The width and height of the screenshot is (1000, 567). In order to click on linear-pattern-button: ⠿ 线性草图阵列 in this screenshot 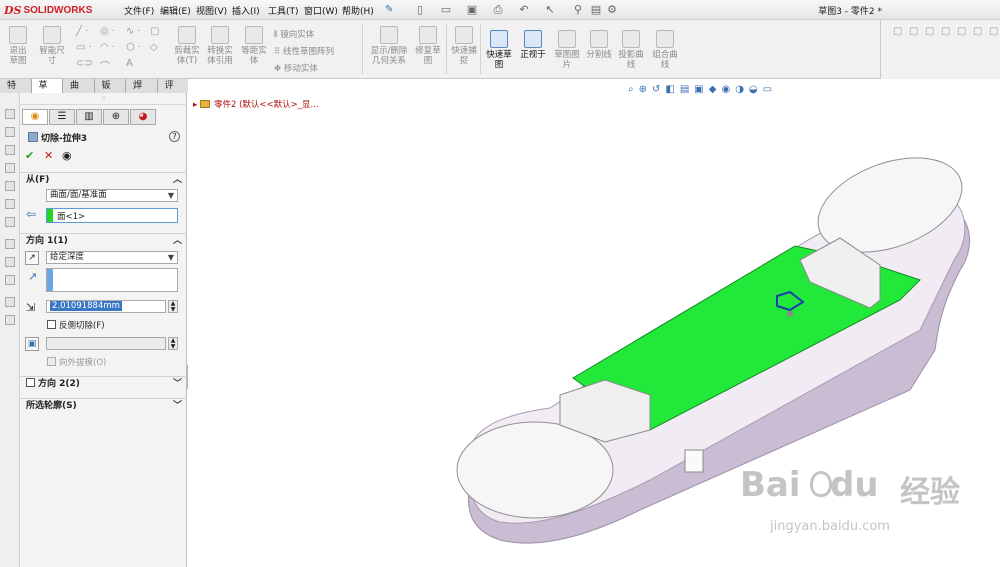, I will do `click(304, 51)`.